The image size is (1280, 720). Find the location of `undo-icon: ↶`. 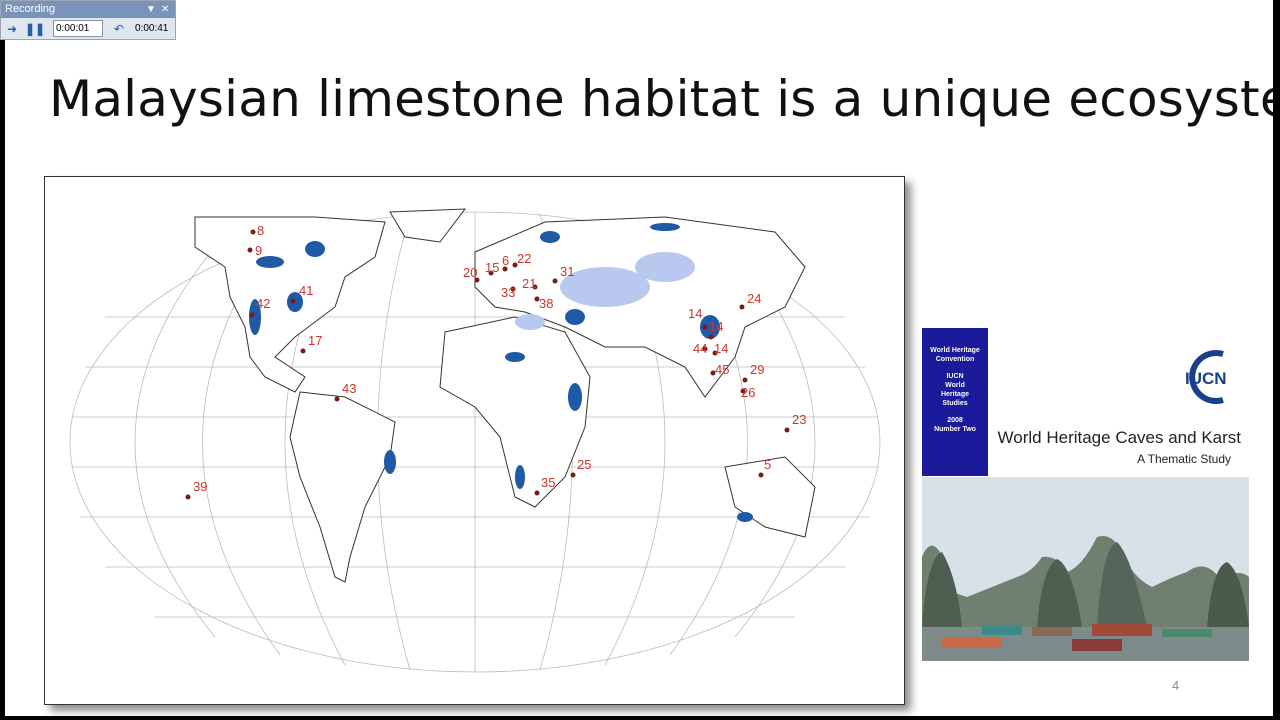

undo-icon: ↶ is located at coordinates (119, 29).